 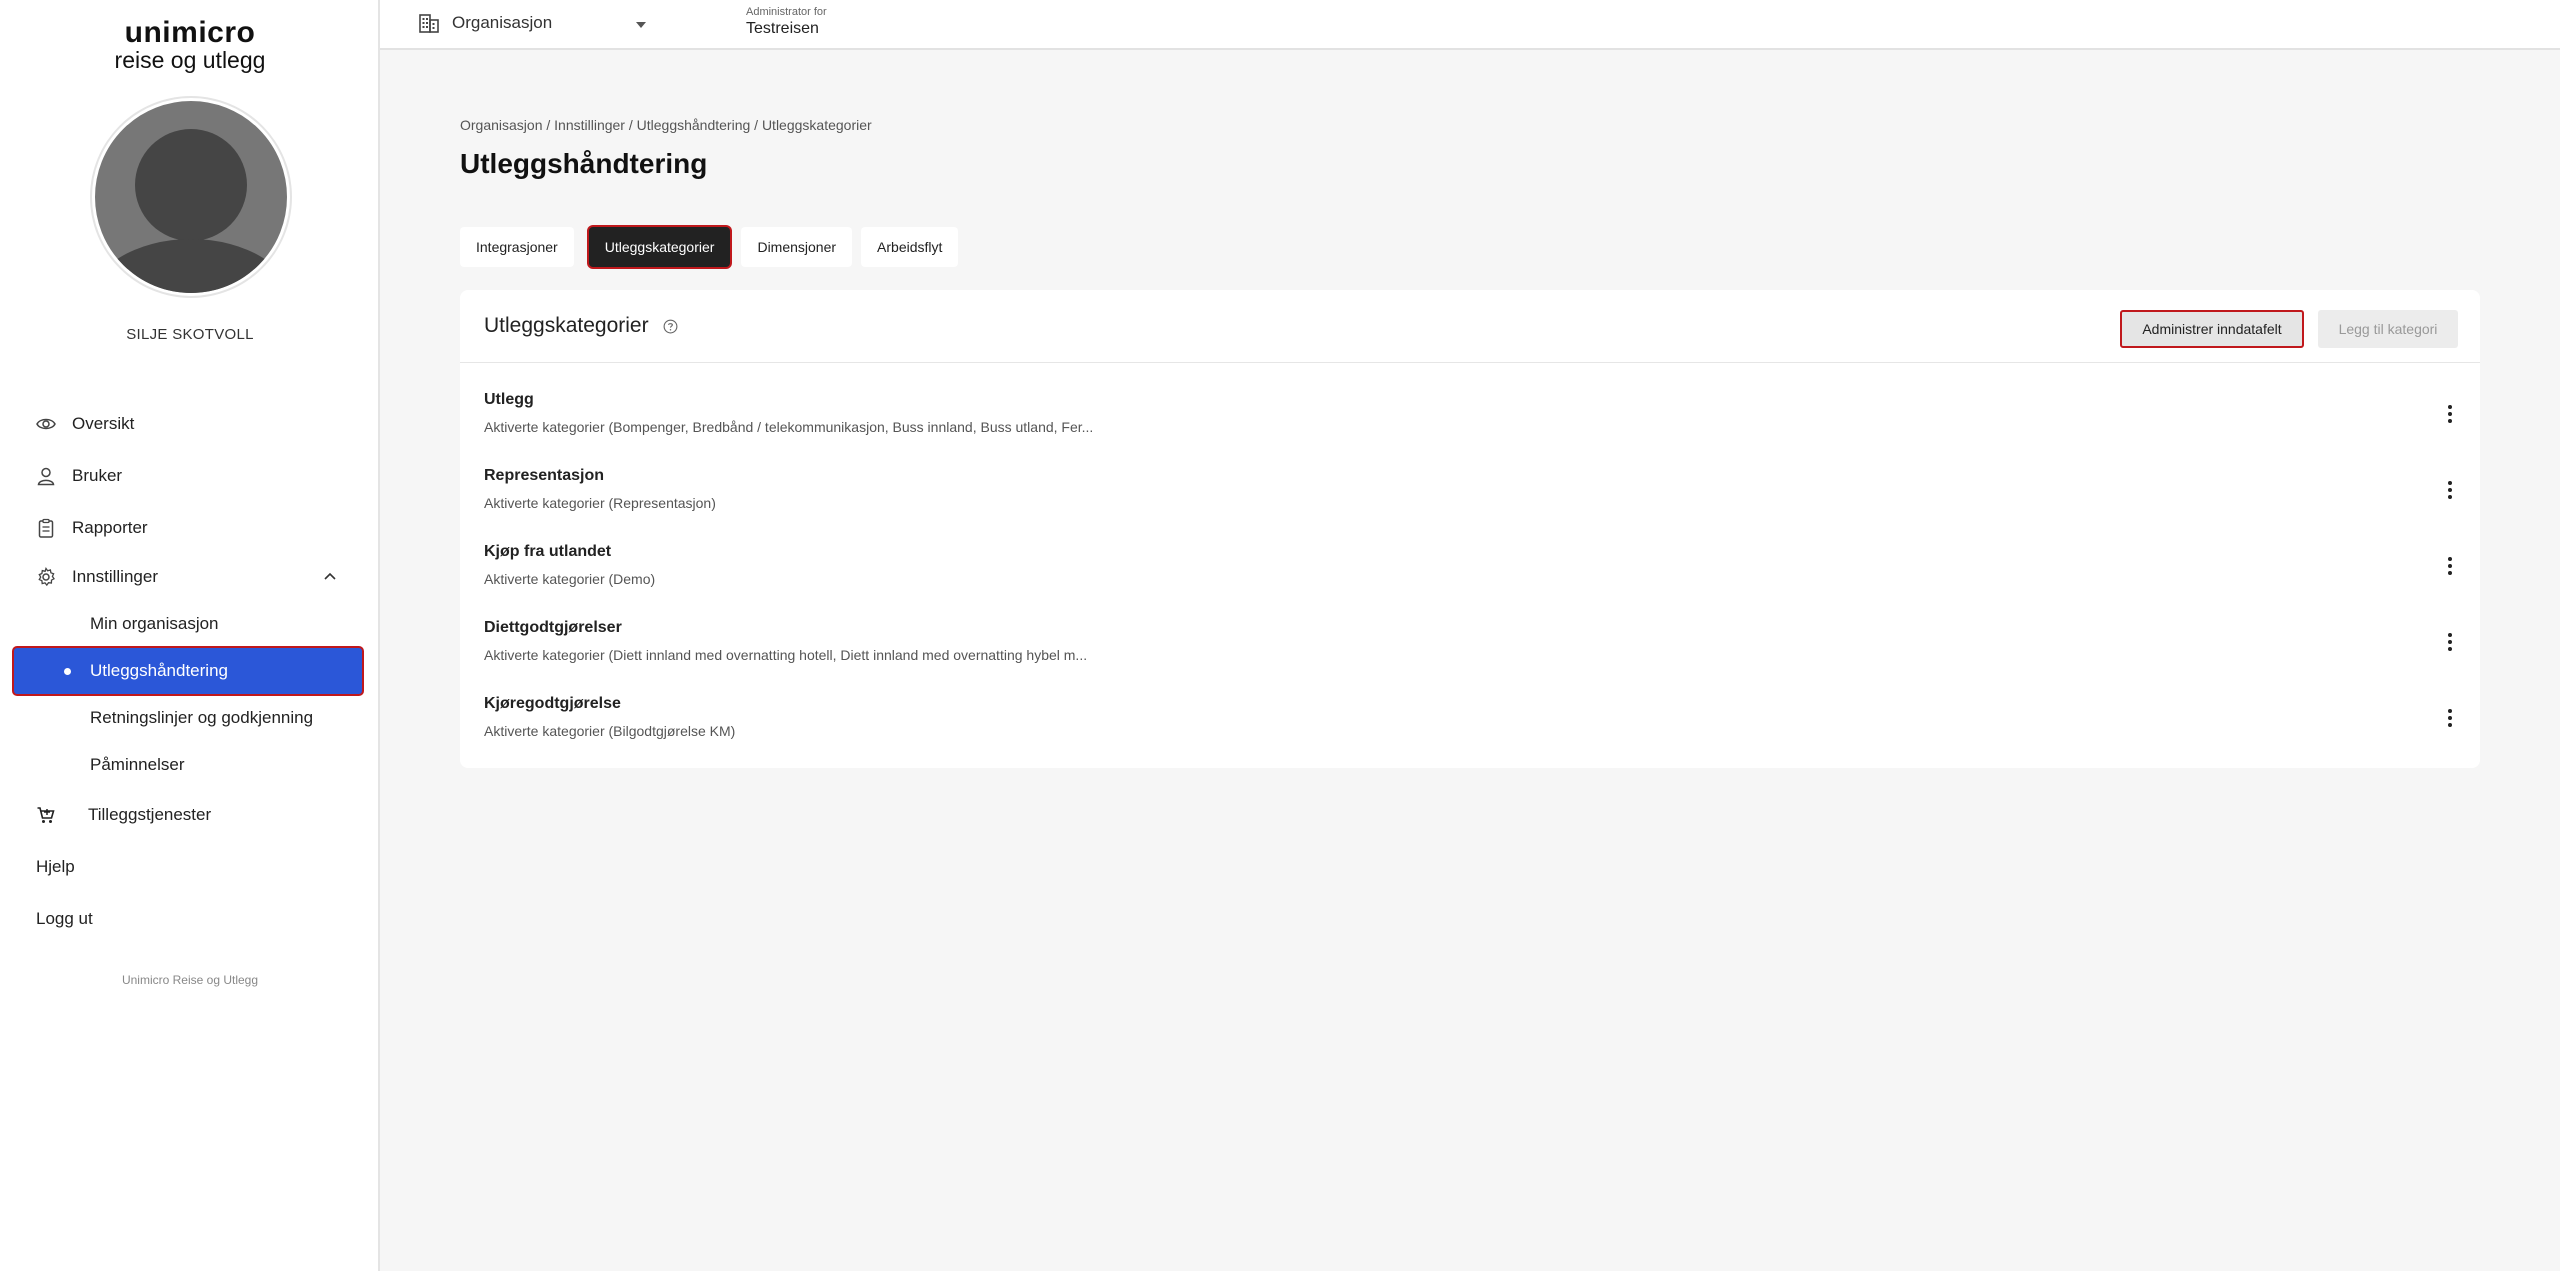 I want to click on page-title: Utleggshåndtering, so click(x=584, y=163).